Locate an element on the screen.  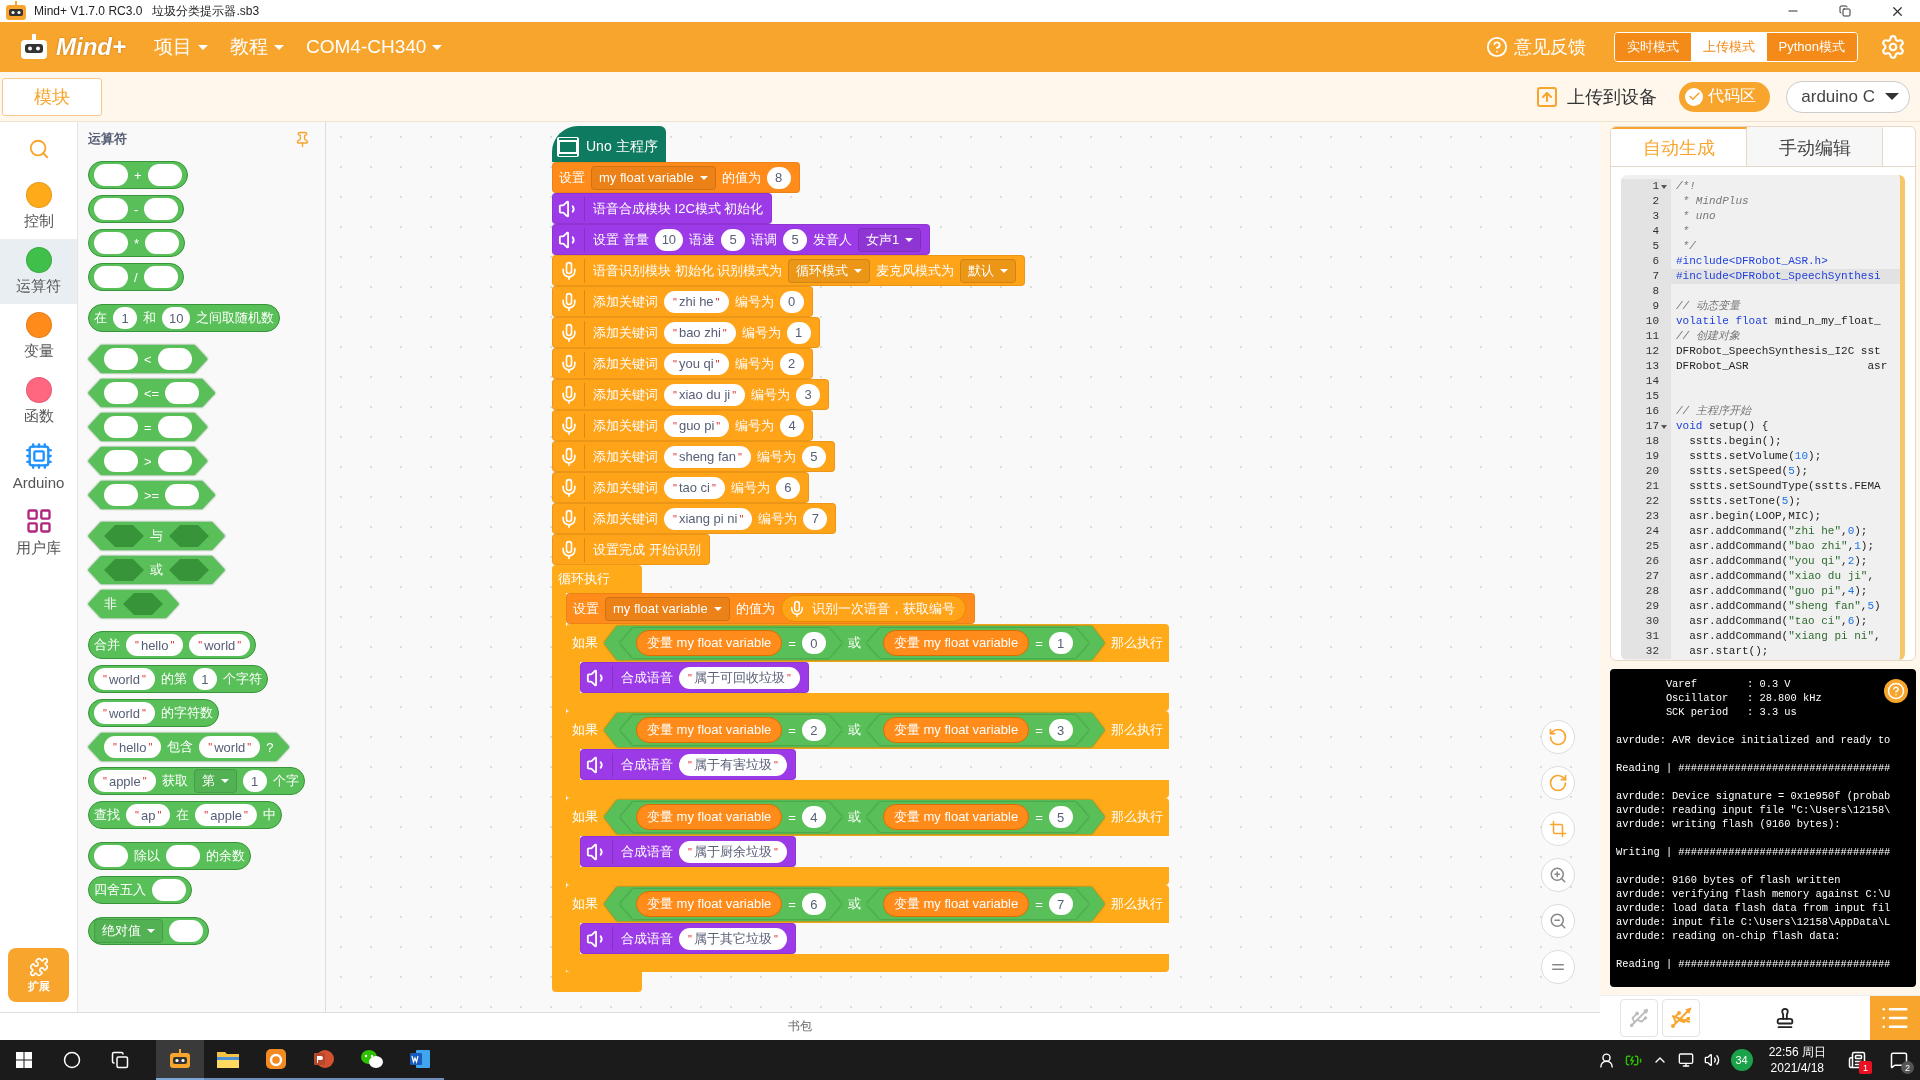
upload-button: 上传到设备 is located at coordinates (1596, 96).